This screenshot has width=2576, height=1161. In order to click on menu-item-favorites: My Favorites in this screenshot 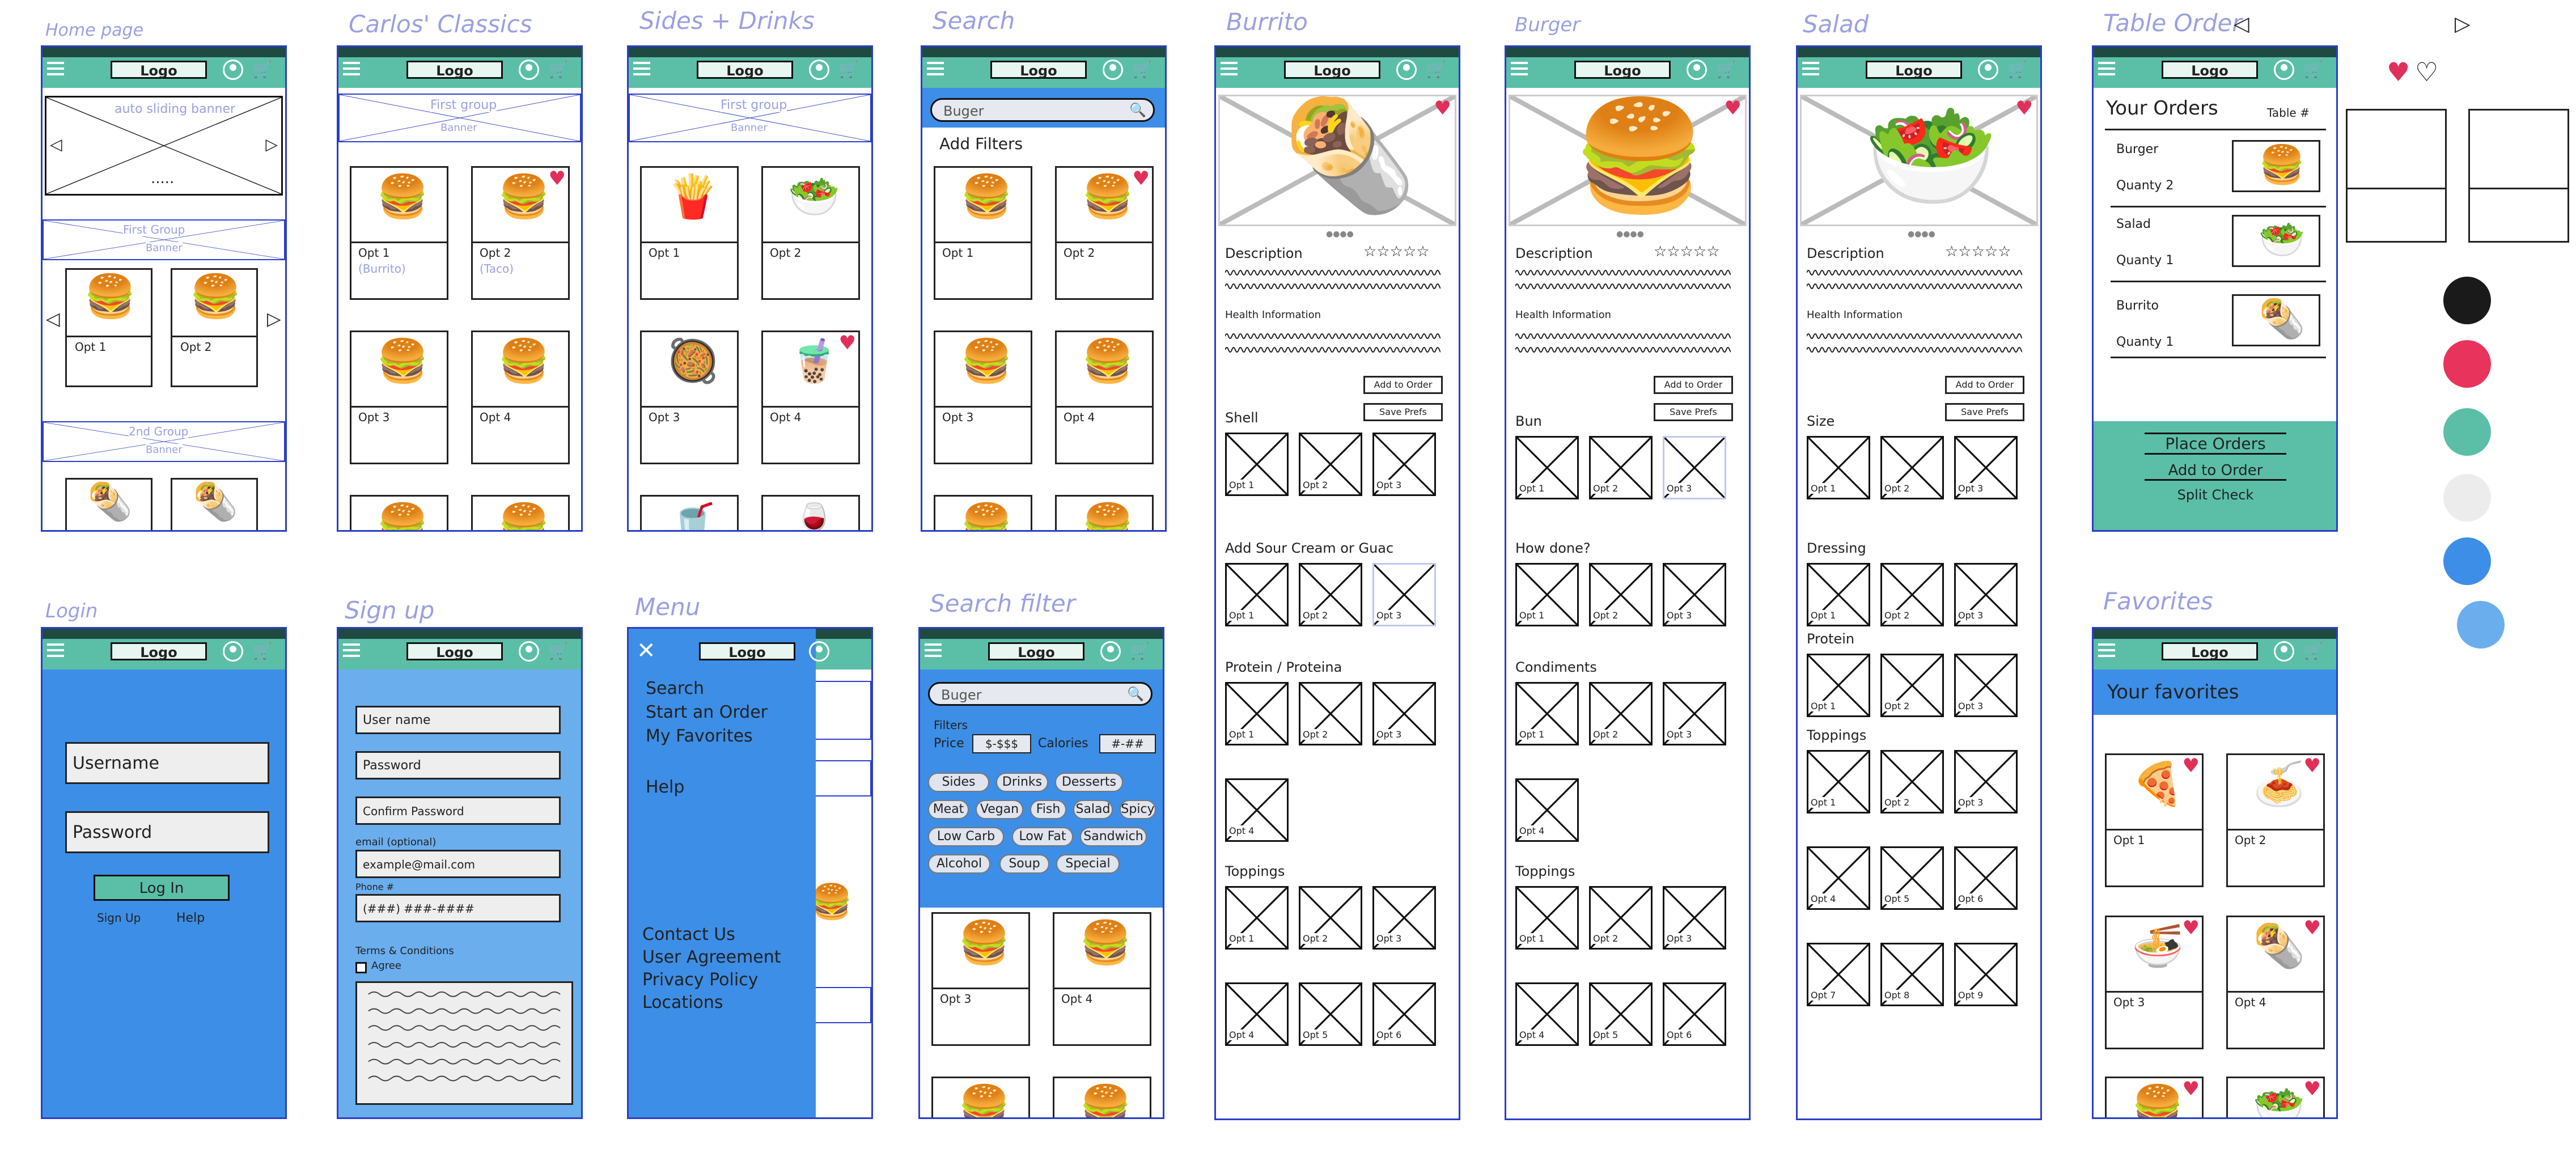, I will do `click(699, 736)`.